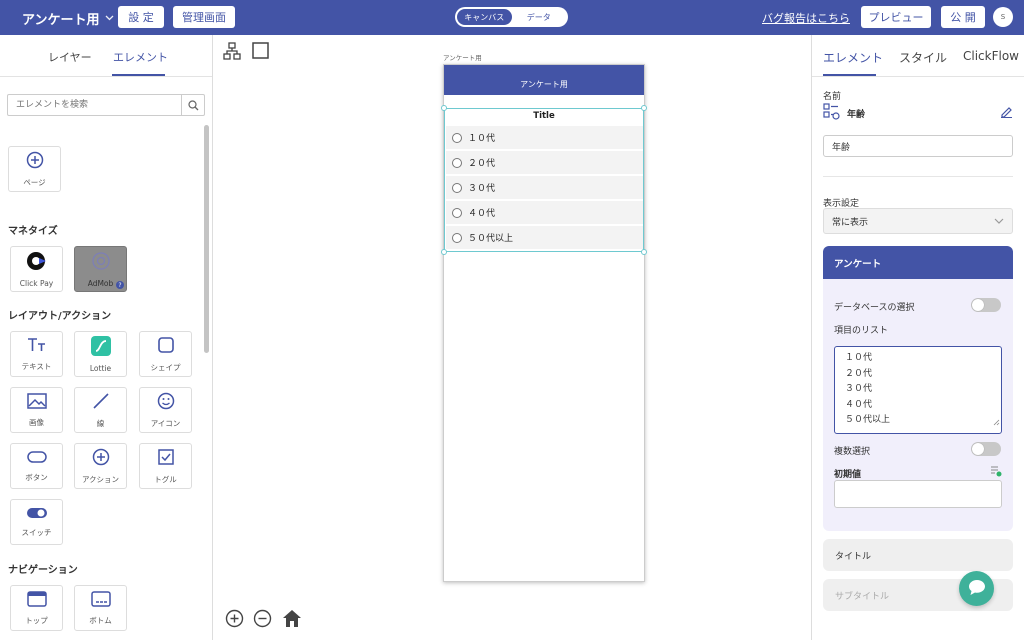  What do you see at coordinates (539, 17) in the screenshot?
I see `tab-data: データ` at bounding box center [539, 17].